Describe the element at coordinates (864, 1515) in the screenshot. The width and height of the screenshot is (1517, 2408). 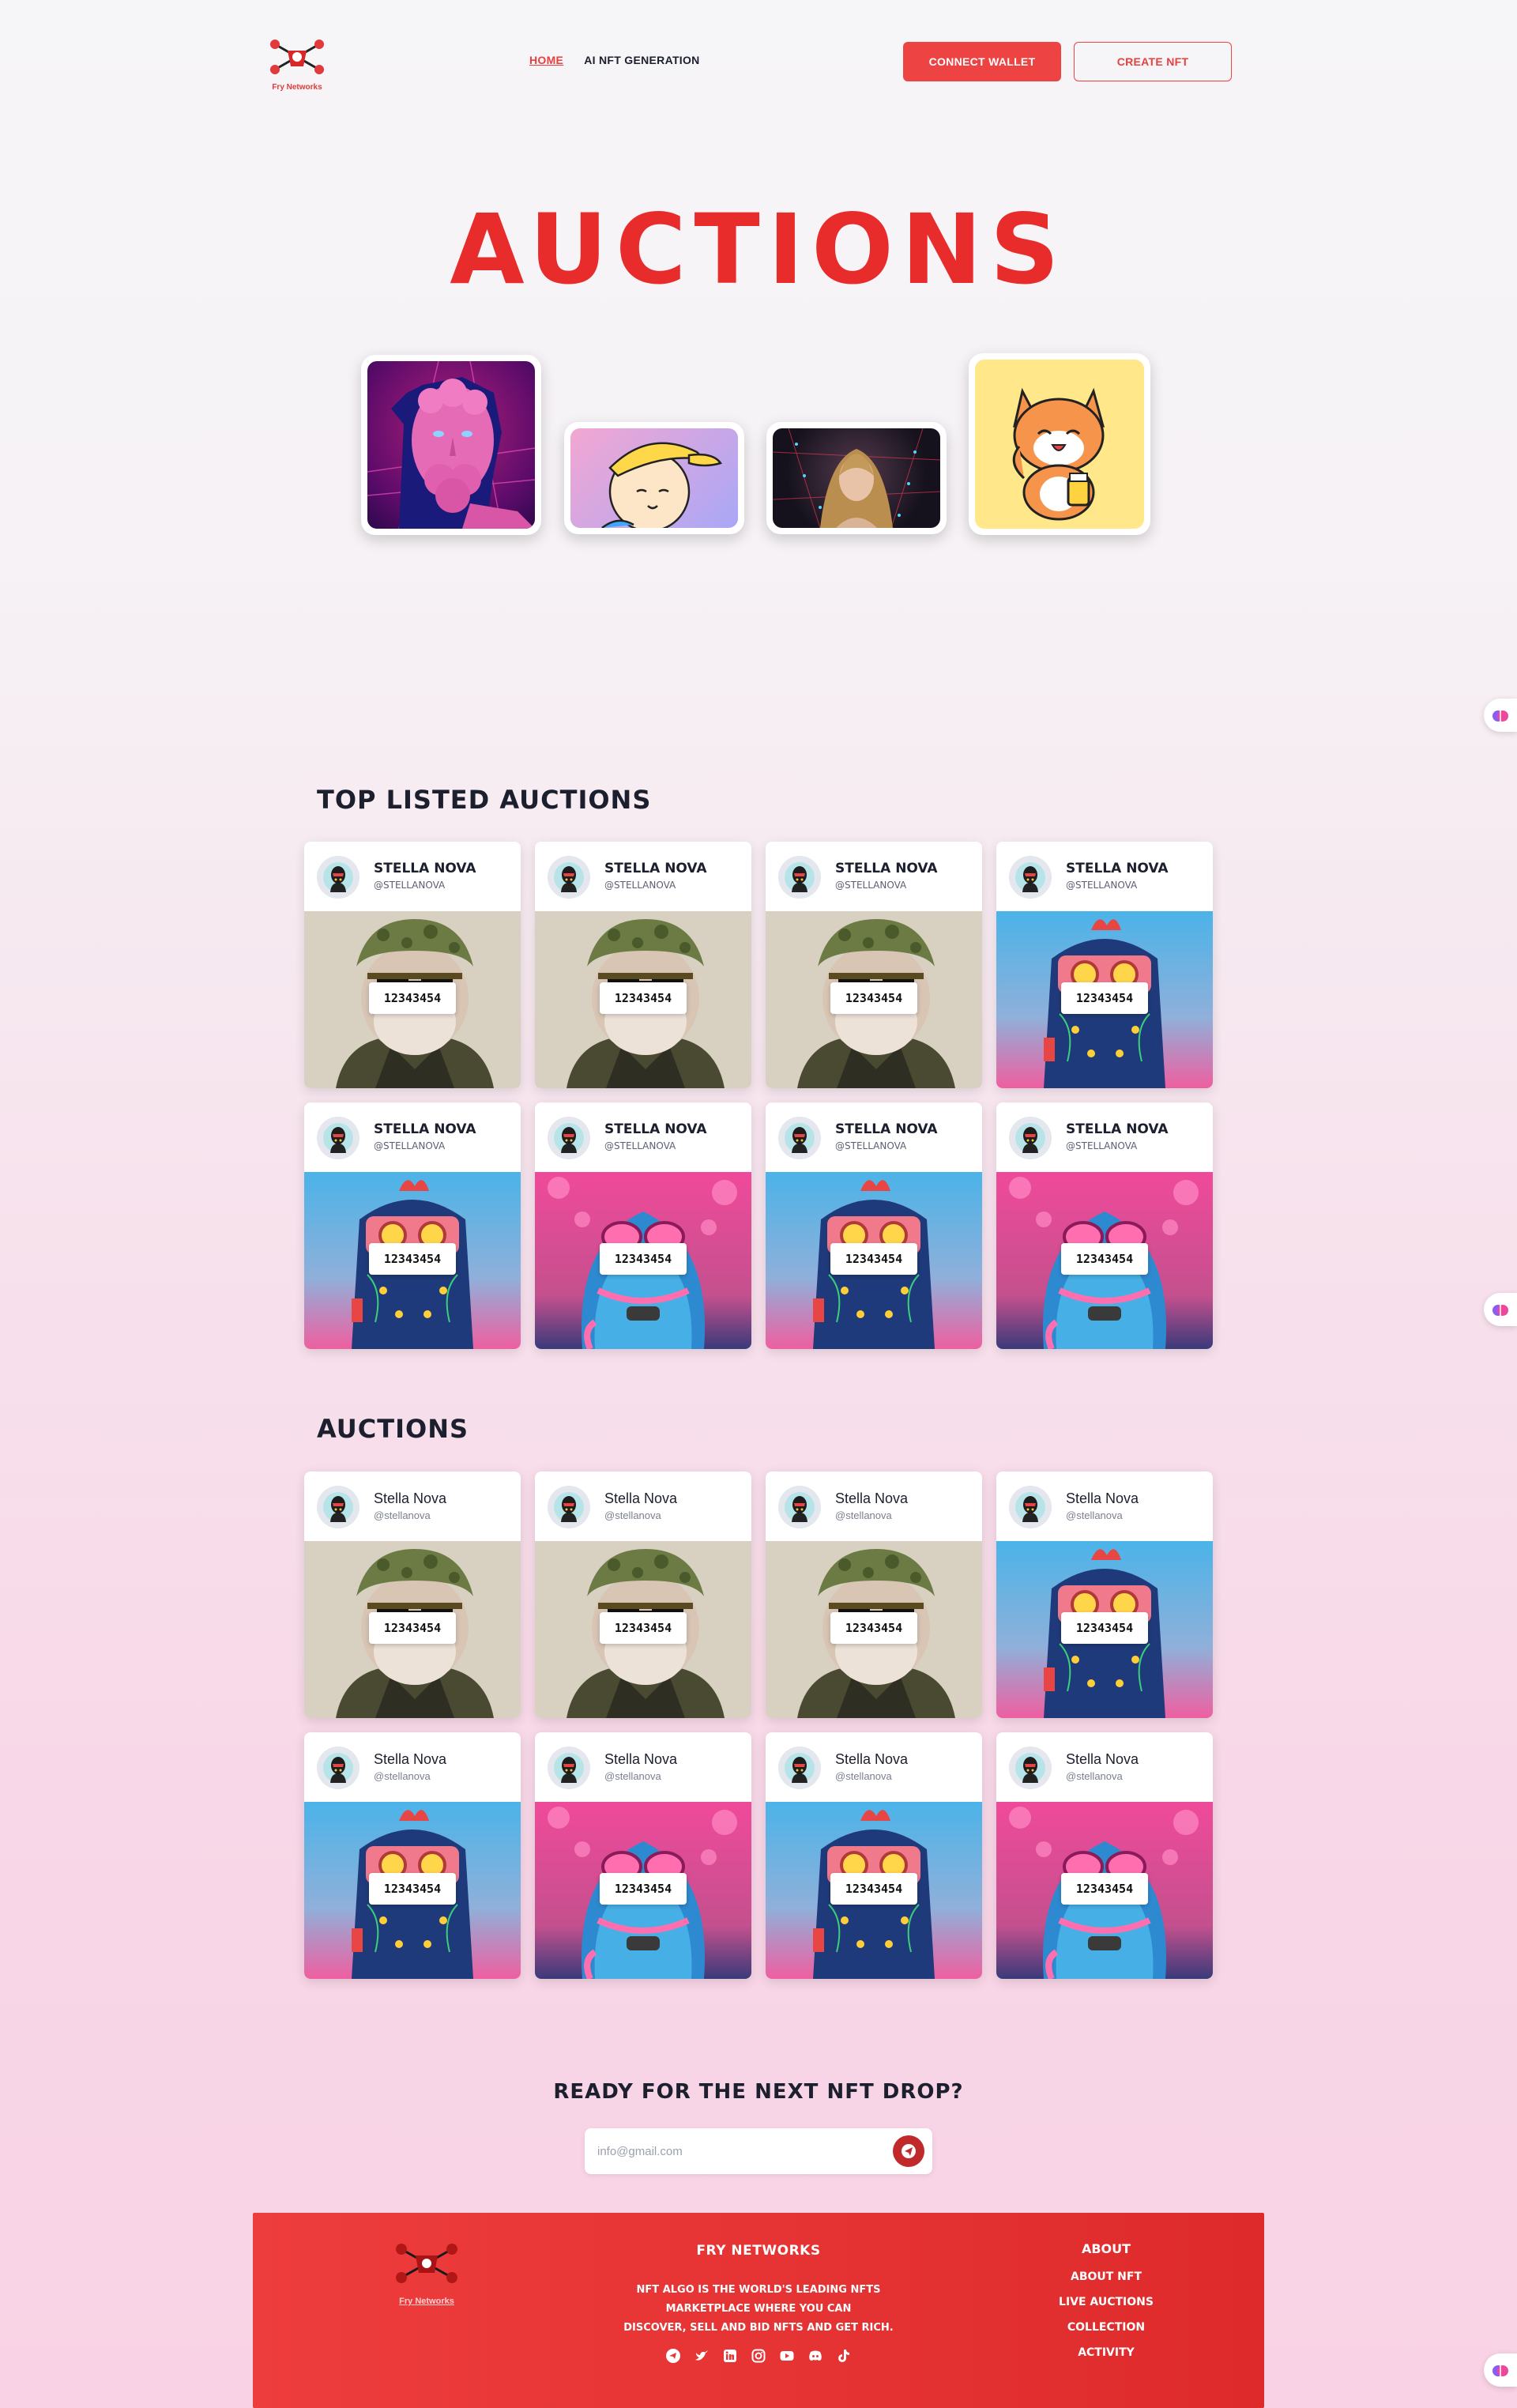
I see `creator-handle: @stellanova` at that location.